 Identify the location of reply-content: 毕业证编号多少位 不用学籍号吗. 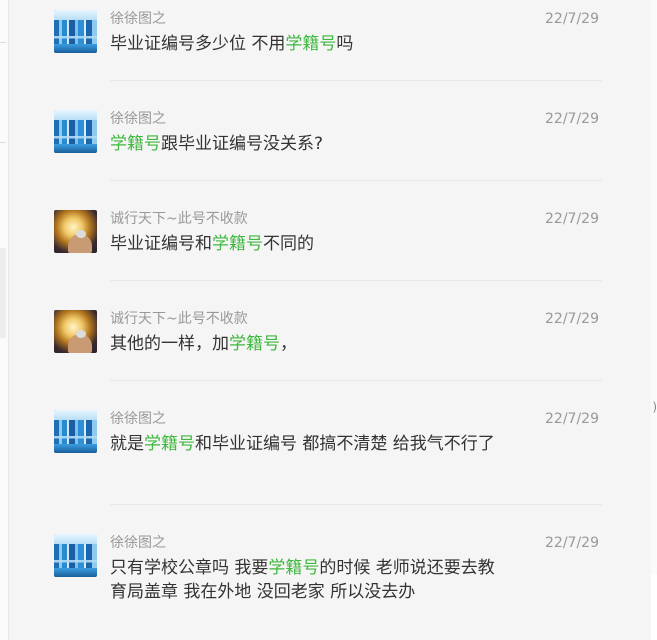
(310, 44).